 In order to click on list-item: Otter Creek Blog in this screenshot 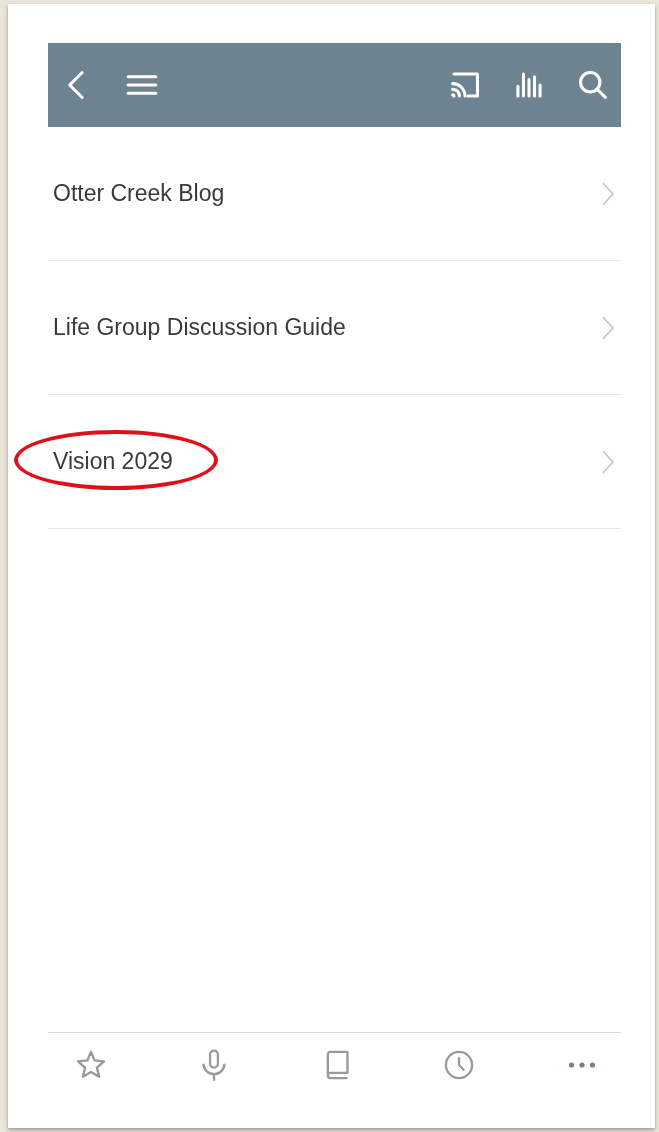, I will do `click(334, 194)`.